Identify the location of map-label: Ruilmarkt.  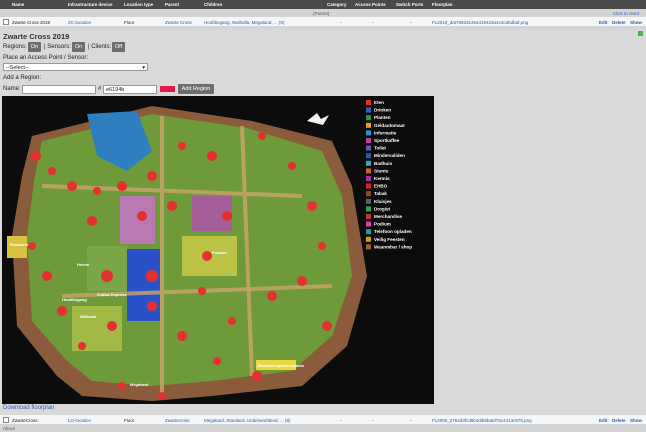
(19, 244).